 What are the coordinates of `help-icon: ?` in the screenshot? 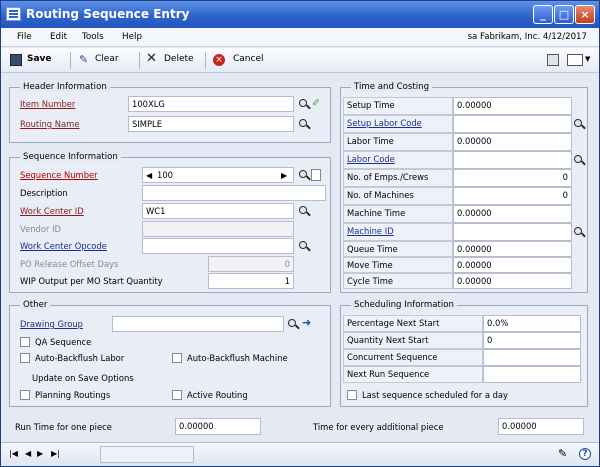 It's located at (585, 454).